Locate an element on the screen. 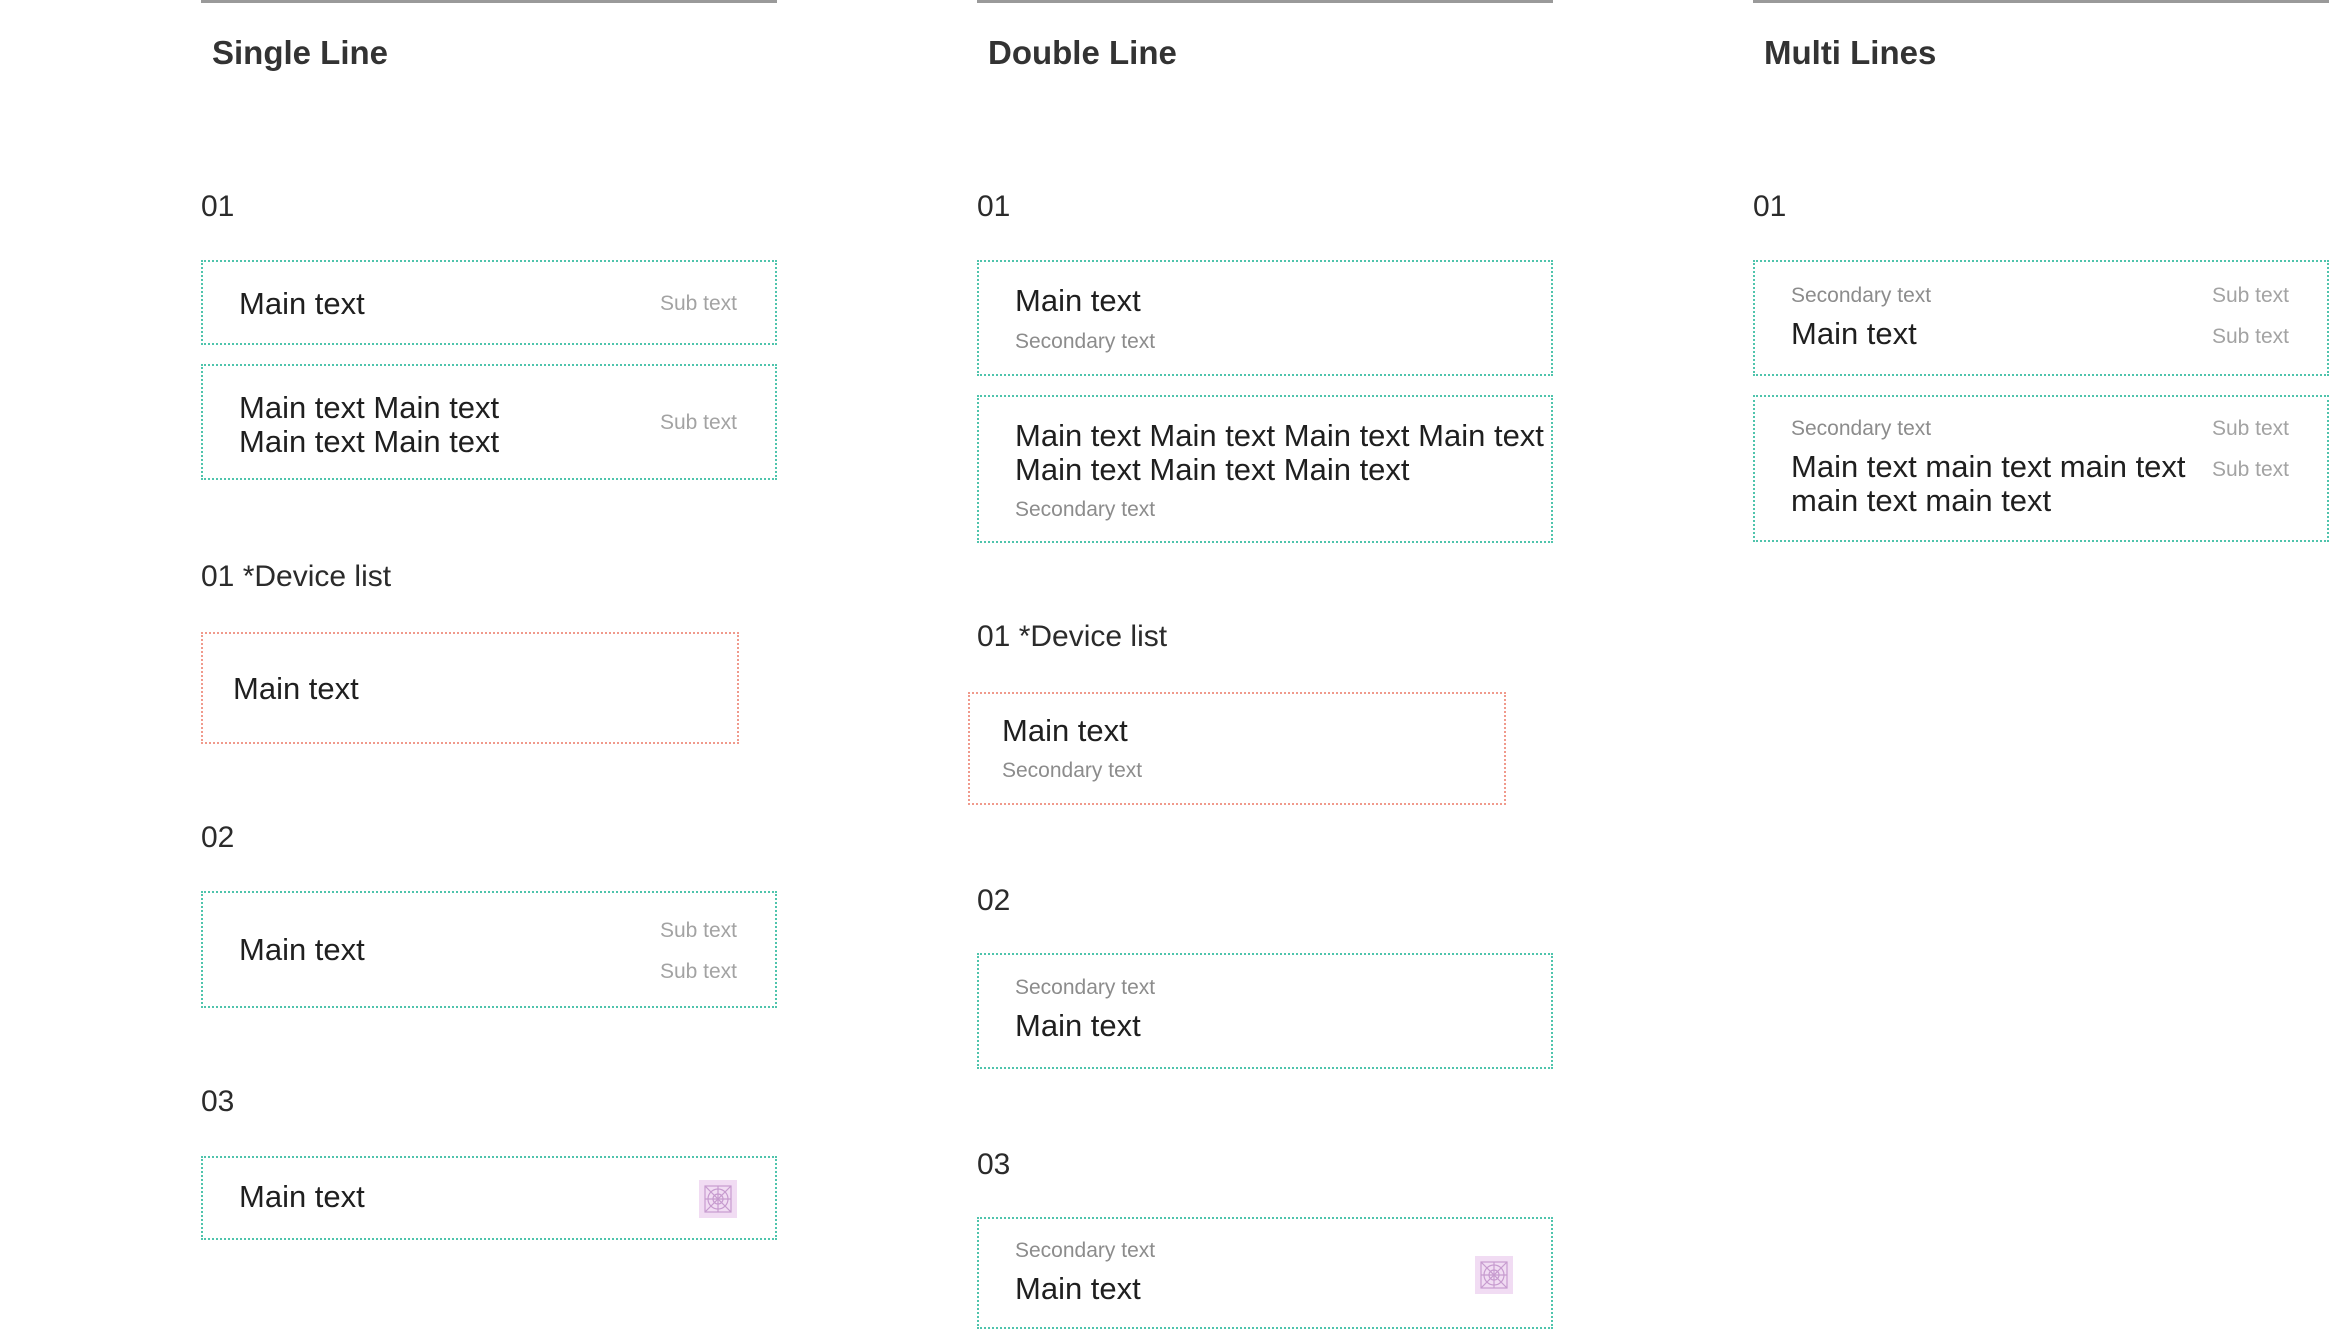 The height and width of the screenshot is (1330, 2330). double-column-rule is located at coordinates (1265, 1).